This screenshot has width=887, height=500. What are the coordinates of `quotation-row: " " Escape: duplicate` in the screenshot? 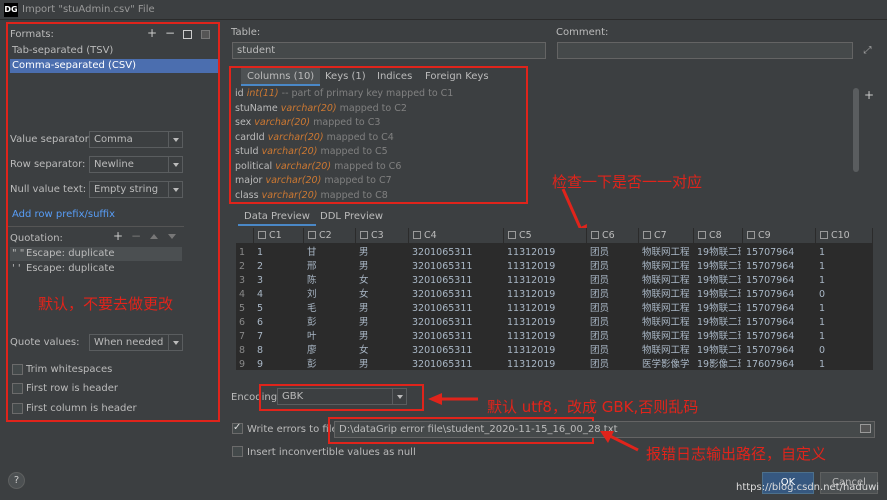 It's located at (96, 254).